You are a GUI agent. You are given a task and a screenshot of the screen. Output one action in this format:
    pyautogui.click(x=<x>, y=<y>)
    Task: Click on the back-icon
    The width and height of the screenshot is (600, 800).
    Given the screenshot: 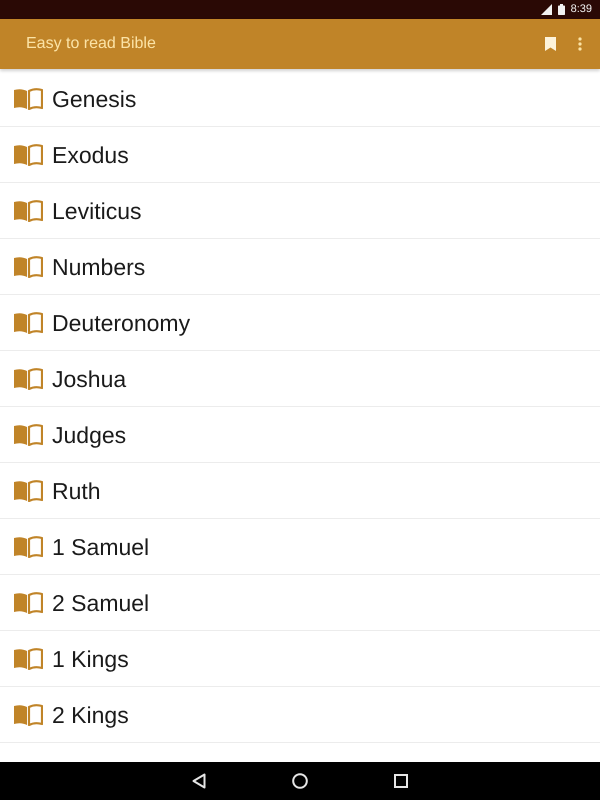 What is the action you would take?
    pyautogui.click(x=199, y=781)
    